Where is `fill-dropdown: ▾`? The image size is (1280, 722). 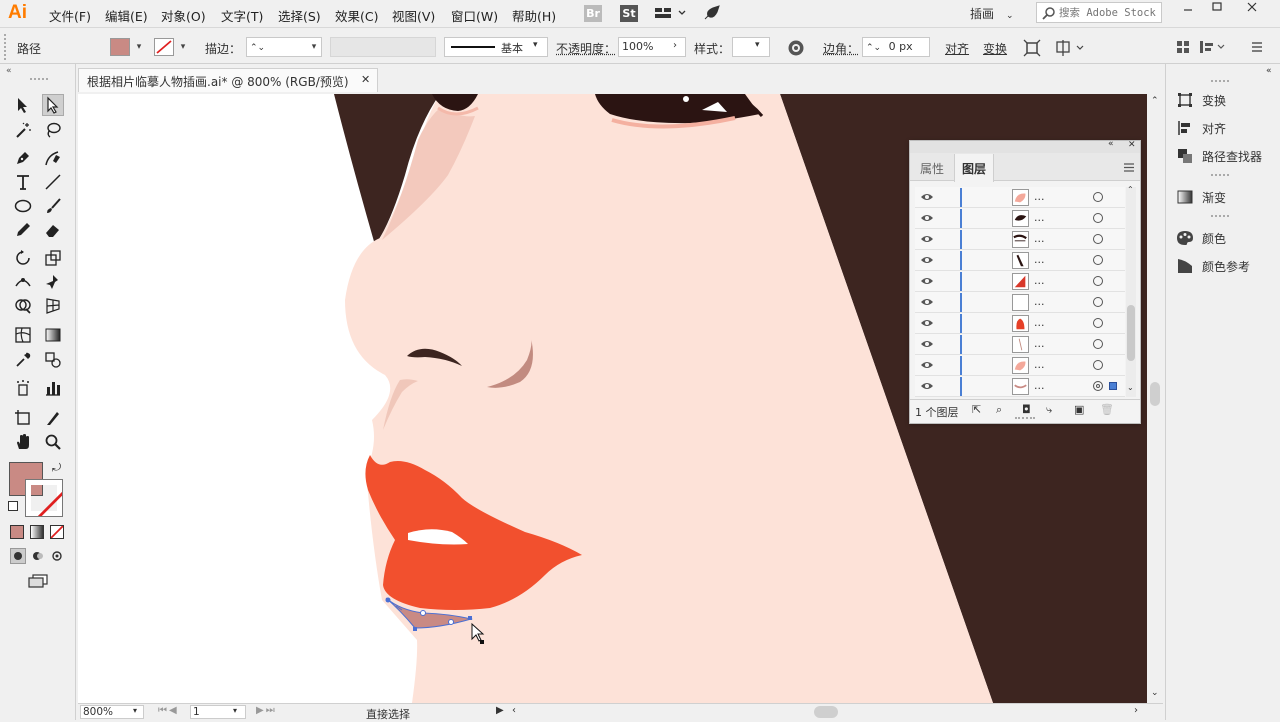
fill-dropdown: ▾ is located at coordinates (139, 47).